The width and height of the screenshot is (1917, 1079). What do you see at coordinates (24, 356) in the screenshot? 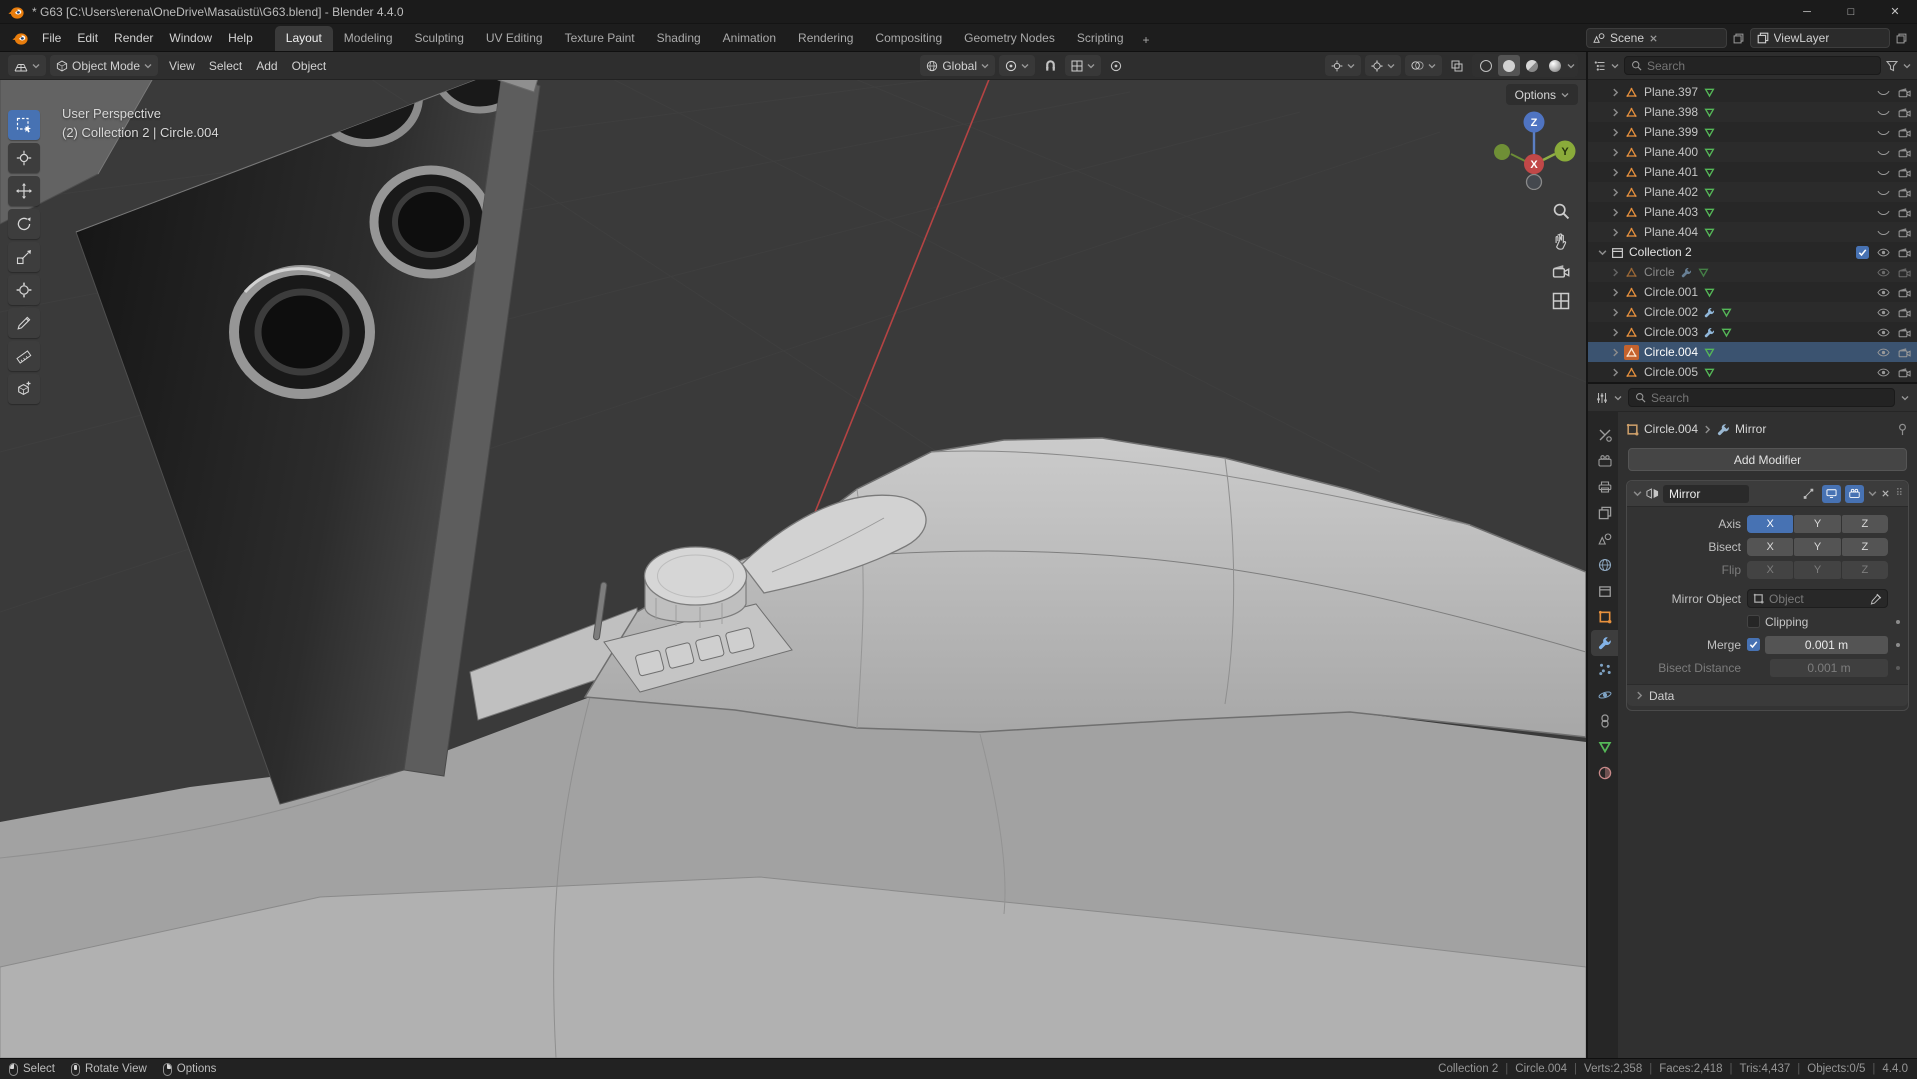
I see `tool-measure` at bounding box center [24, 356].